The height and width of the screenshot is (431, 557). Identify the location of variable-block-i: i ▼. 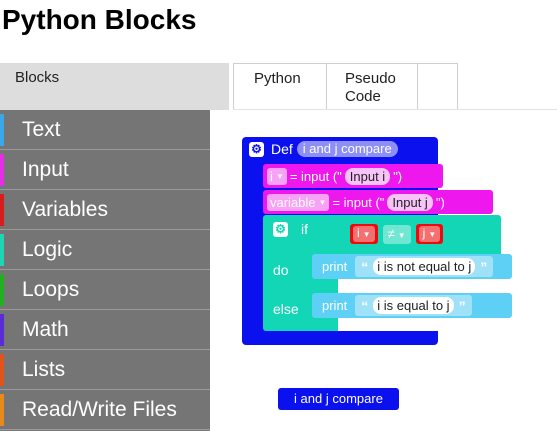
(364, 234).